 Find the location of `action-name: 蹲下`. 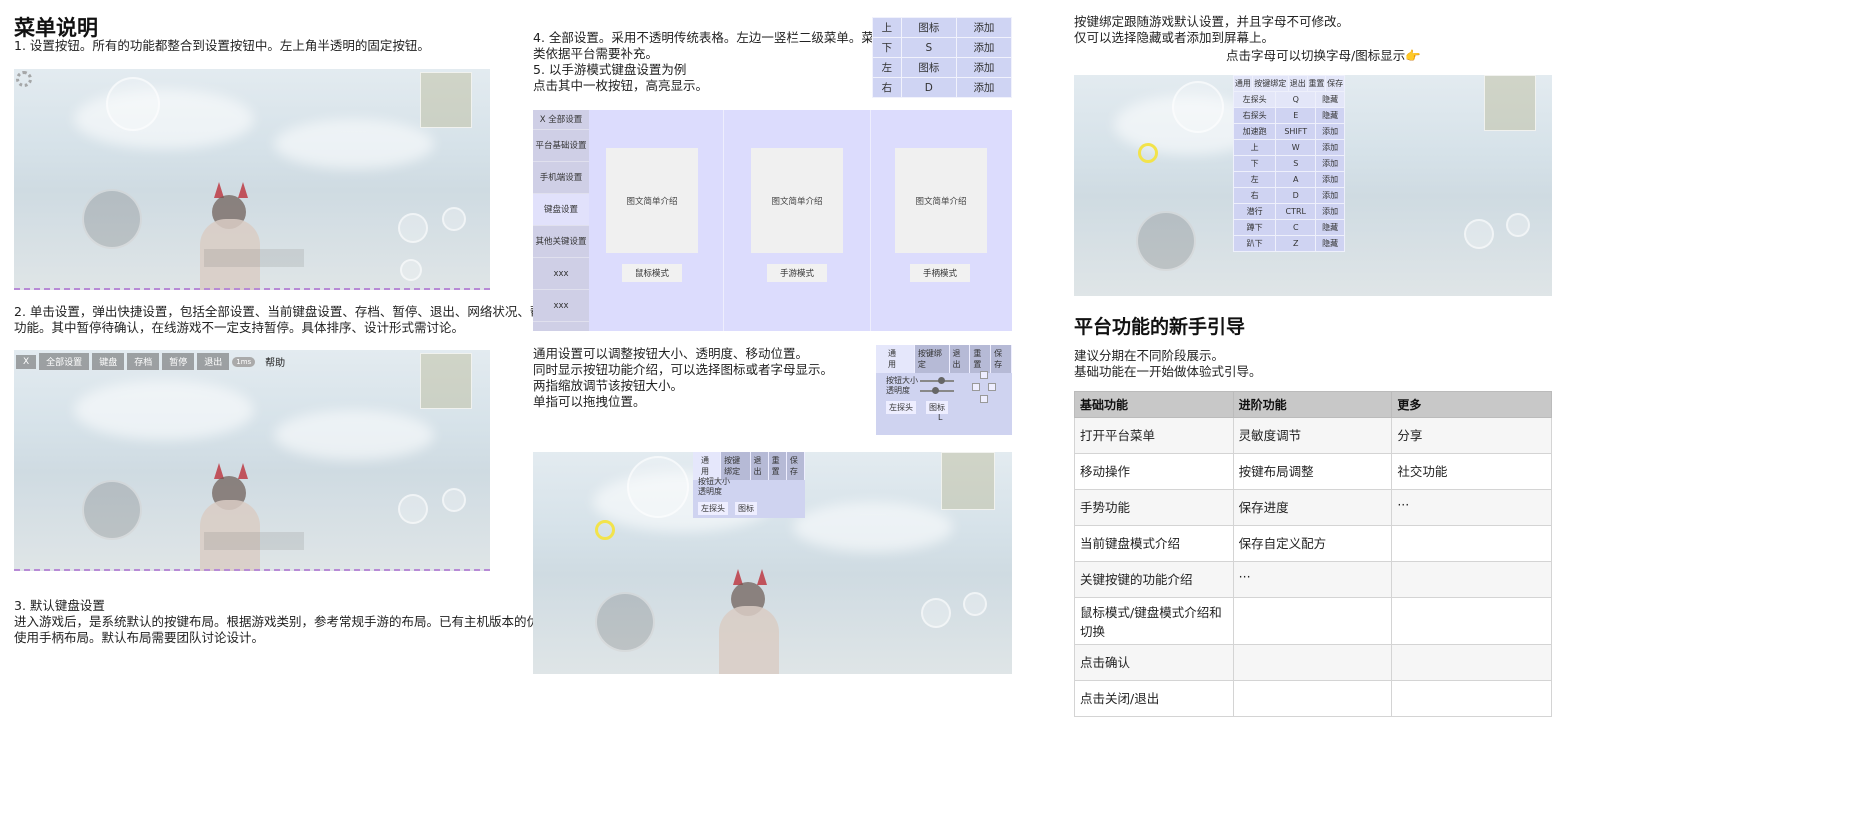

action-name: 蹲下 is located at coordinates (1254, 227).